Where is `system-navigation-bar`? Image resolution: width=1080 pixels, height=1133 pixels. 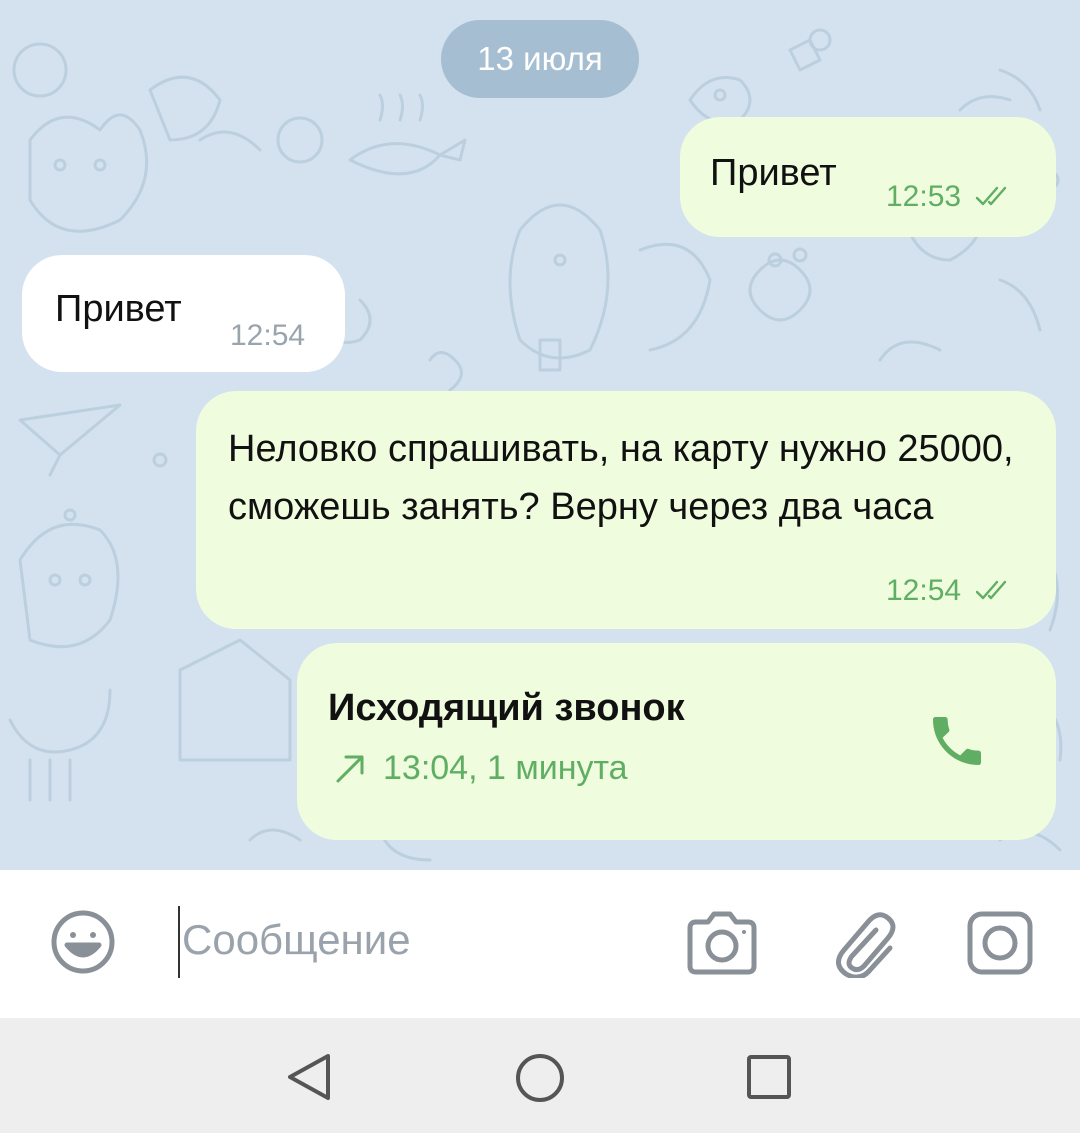
system-navigation-bar is located at coordinates (540, 1075).